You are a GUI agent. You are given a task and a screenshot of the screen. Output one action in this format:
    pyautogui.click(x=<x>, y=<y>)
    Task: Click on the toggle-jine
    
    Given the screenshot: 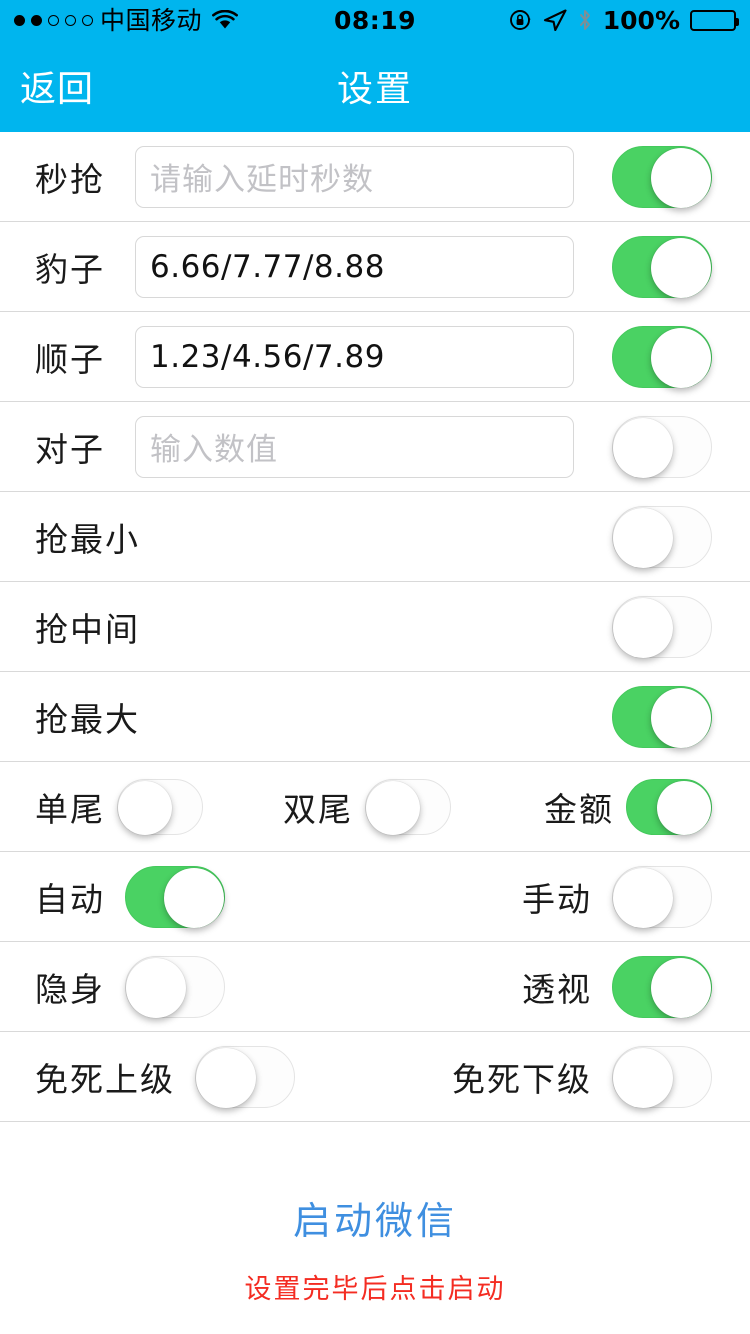 What is the action you would take?
    pyautogui.click(x=669, y=806)
    